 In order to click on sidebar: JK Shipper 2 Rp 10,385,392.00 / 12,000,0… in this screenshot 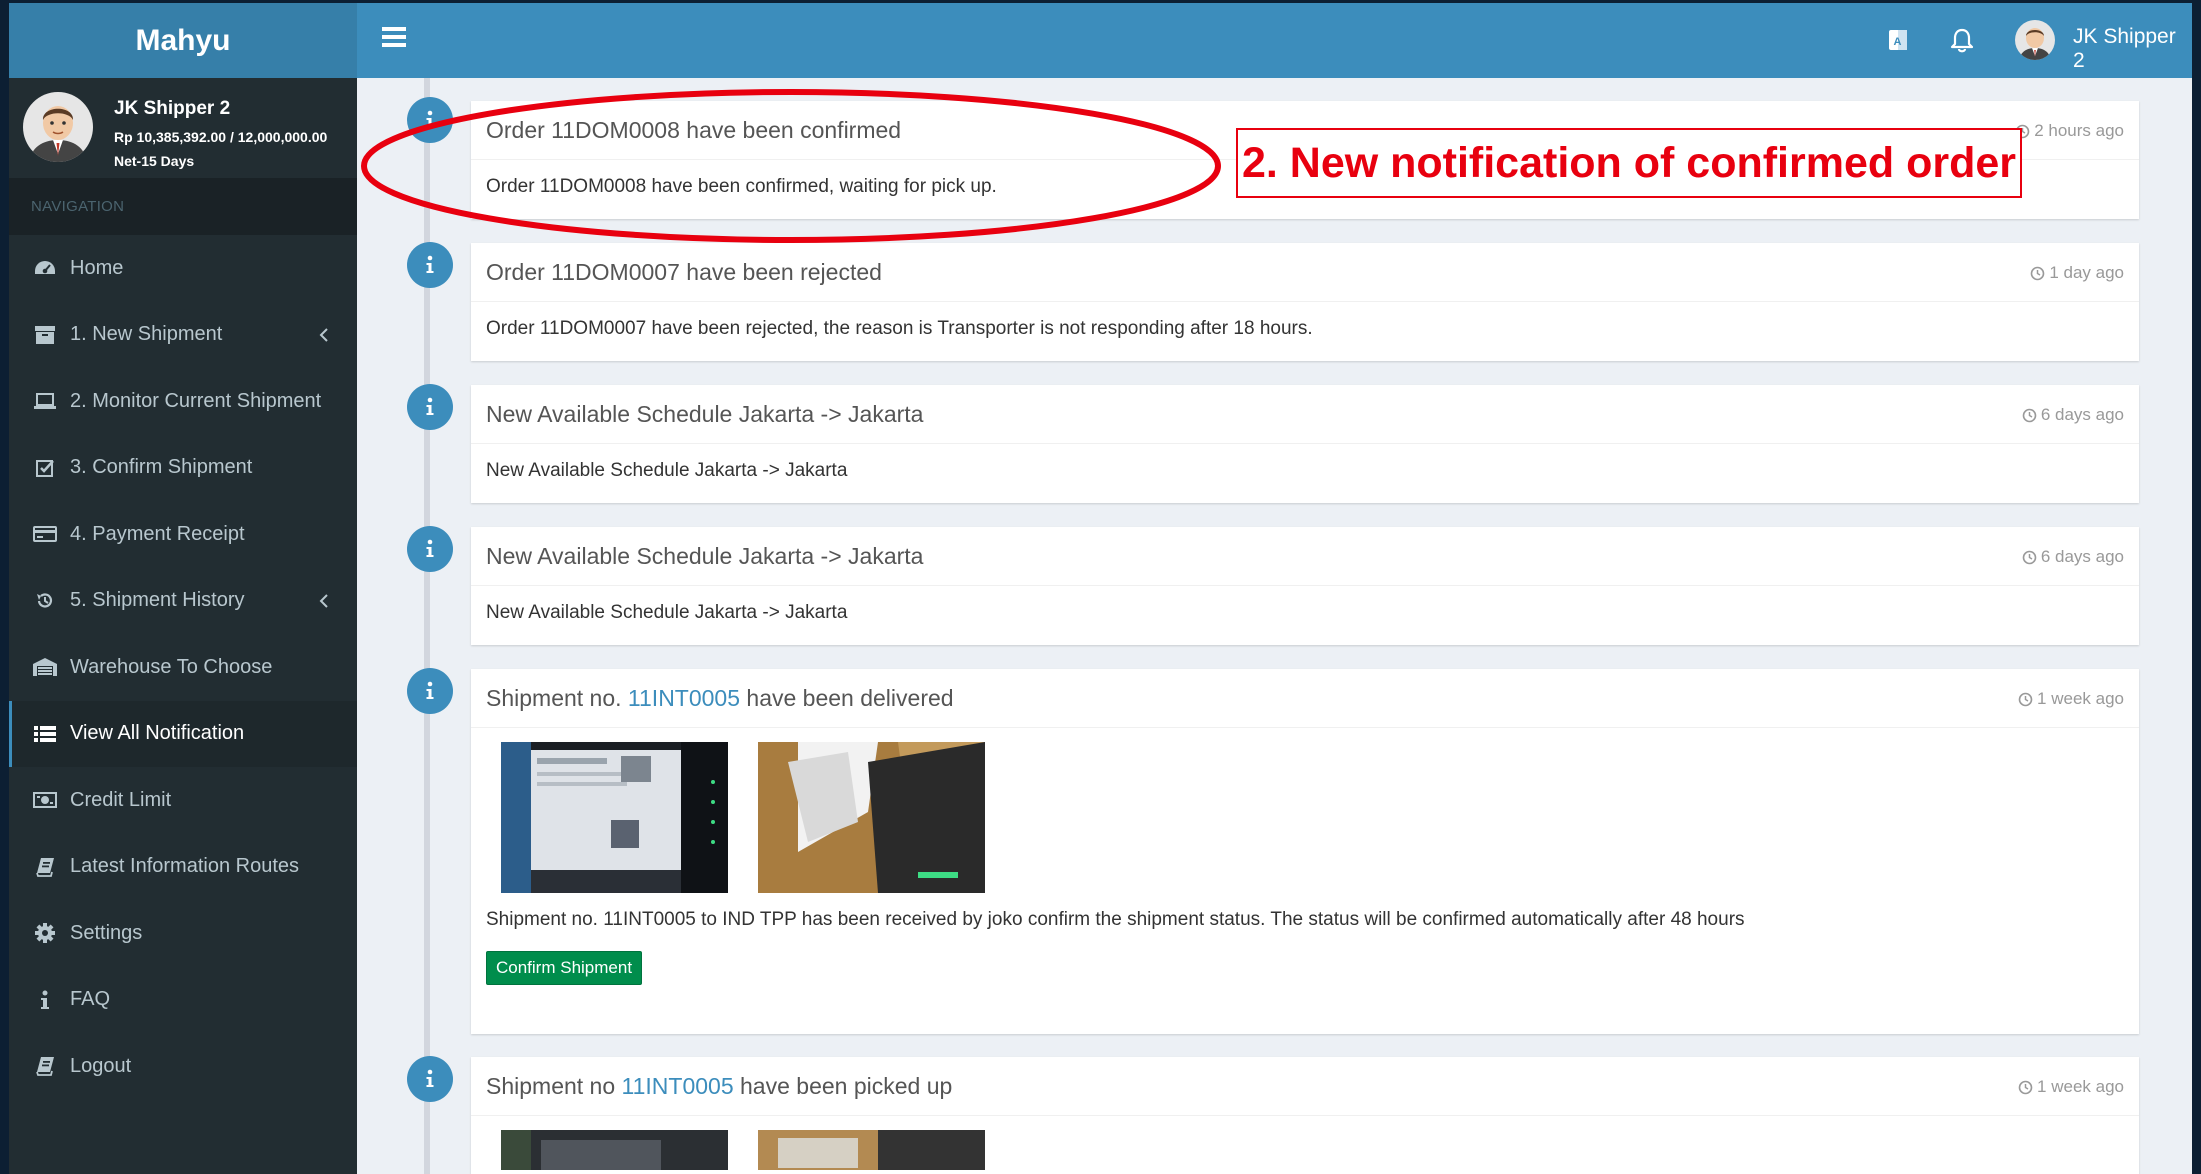, I will do `click(183, 626)`.